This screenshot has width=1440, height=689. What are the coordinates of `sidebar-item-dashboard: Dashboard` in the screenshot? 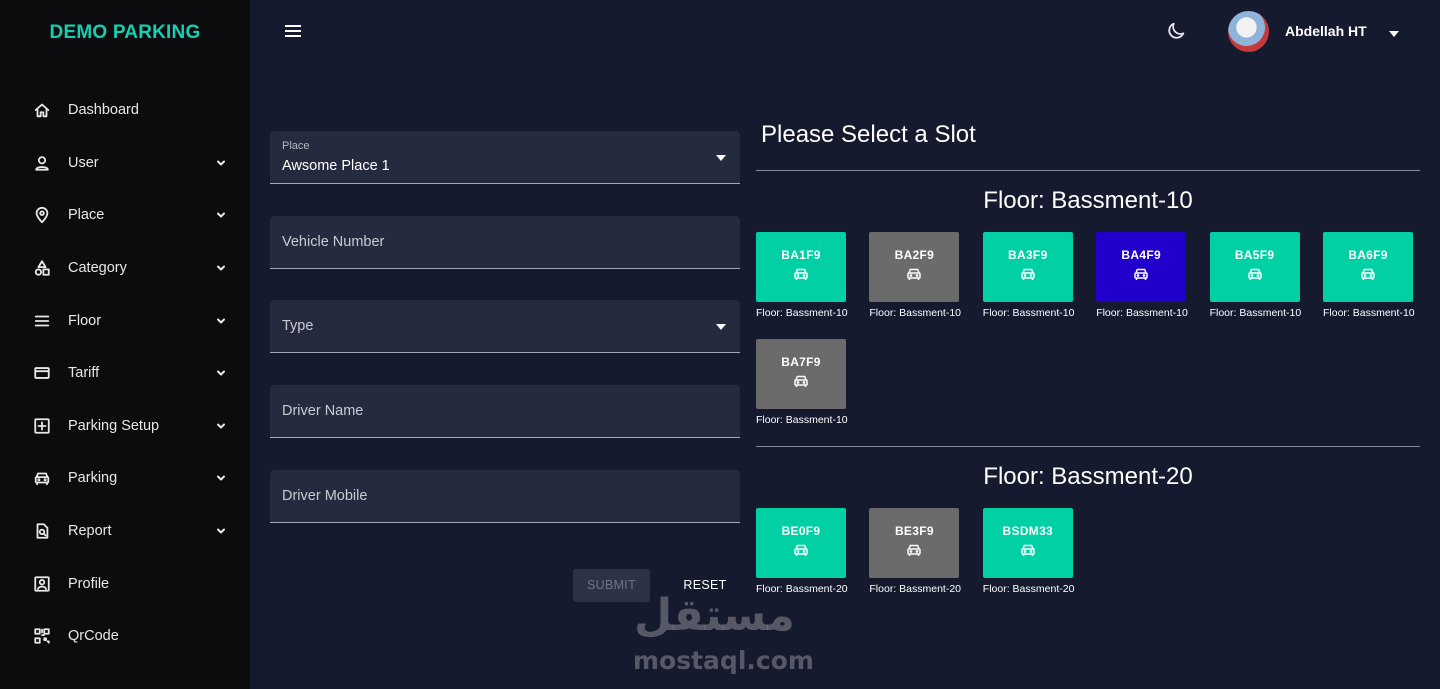 It's located at (125, 110).